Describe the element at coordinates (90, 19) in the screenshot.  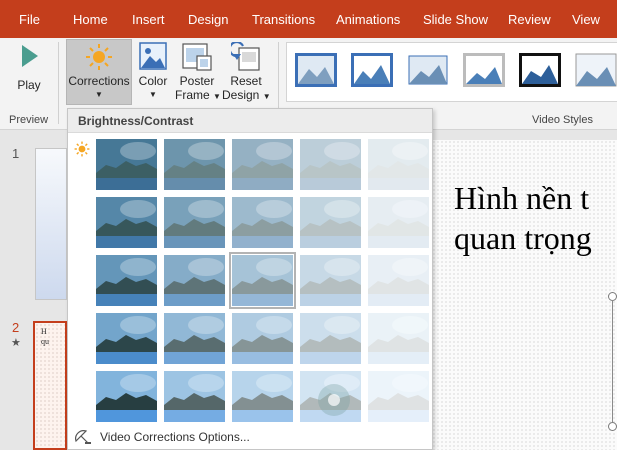
I see `tab-home: Home` at that location.